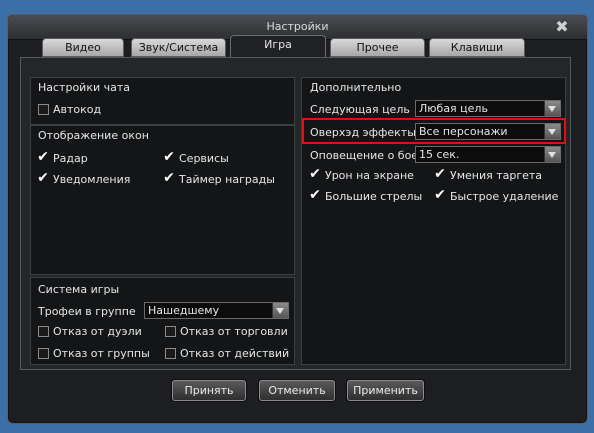  Describe the element at coordinates (93, 135) in the screenshot. I see `windows-display-header: Отображение окон` at that location.